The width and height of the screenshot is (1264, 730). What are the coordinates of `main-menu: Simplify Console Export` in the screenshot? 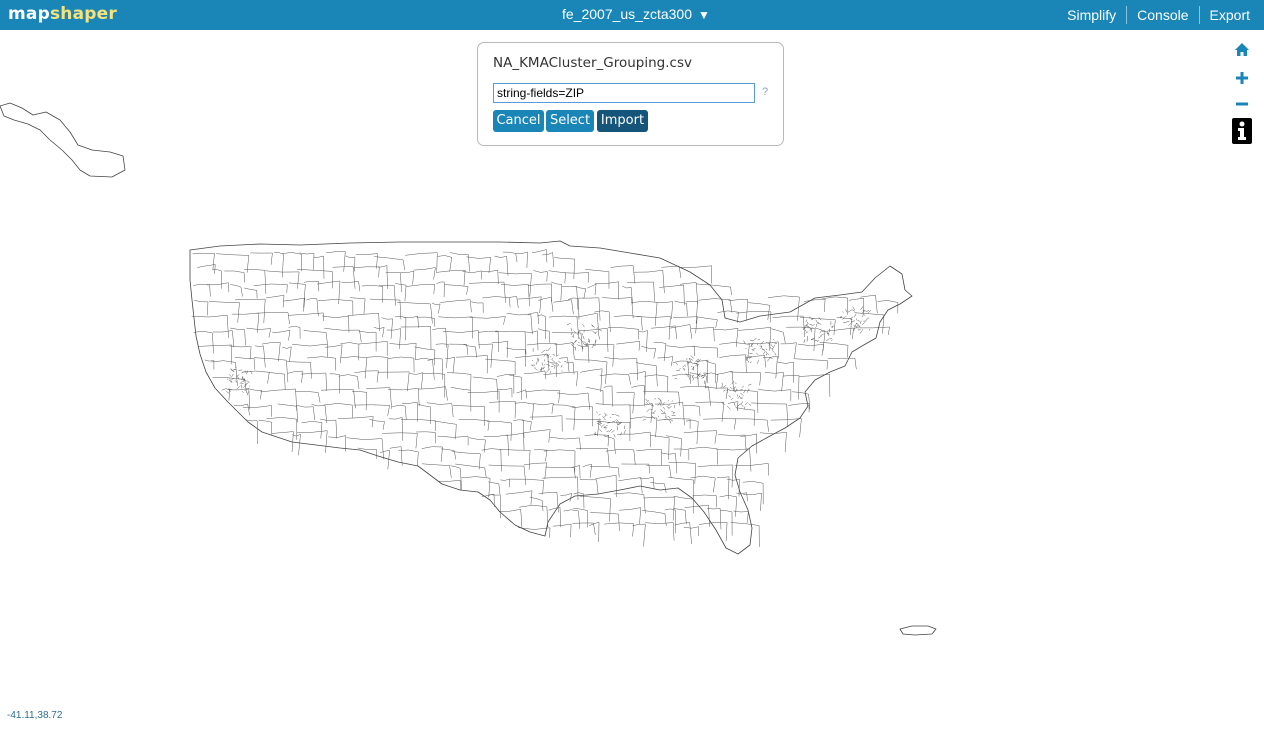 It's located at (1160, 15).